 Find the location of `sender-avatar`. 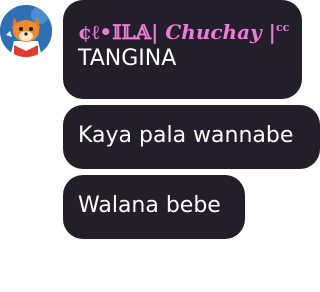

sender-avatar is located at coordinates (26, 31).